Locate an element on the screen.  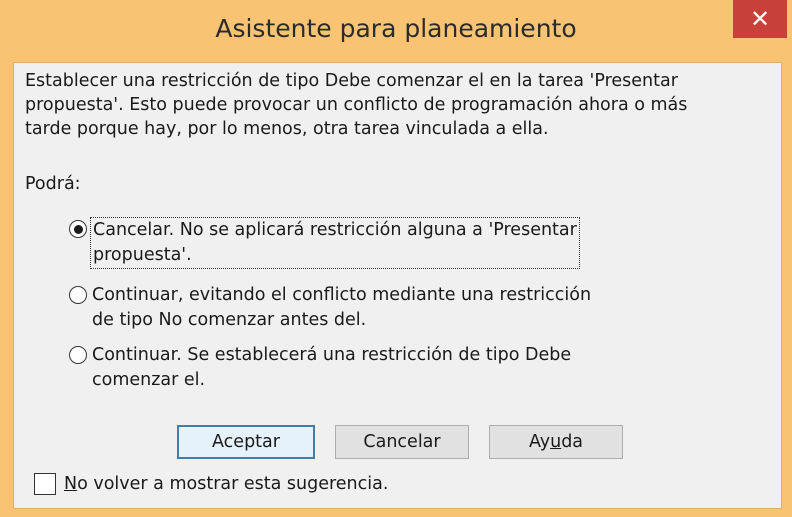
window-title: Asistente para planeamiento is located at coordinates (396, 28).